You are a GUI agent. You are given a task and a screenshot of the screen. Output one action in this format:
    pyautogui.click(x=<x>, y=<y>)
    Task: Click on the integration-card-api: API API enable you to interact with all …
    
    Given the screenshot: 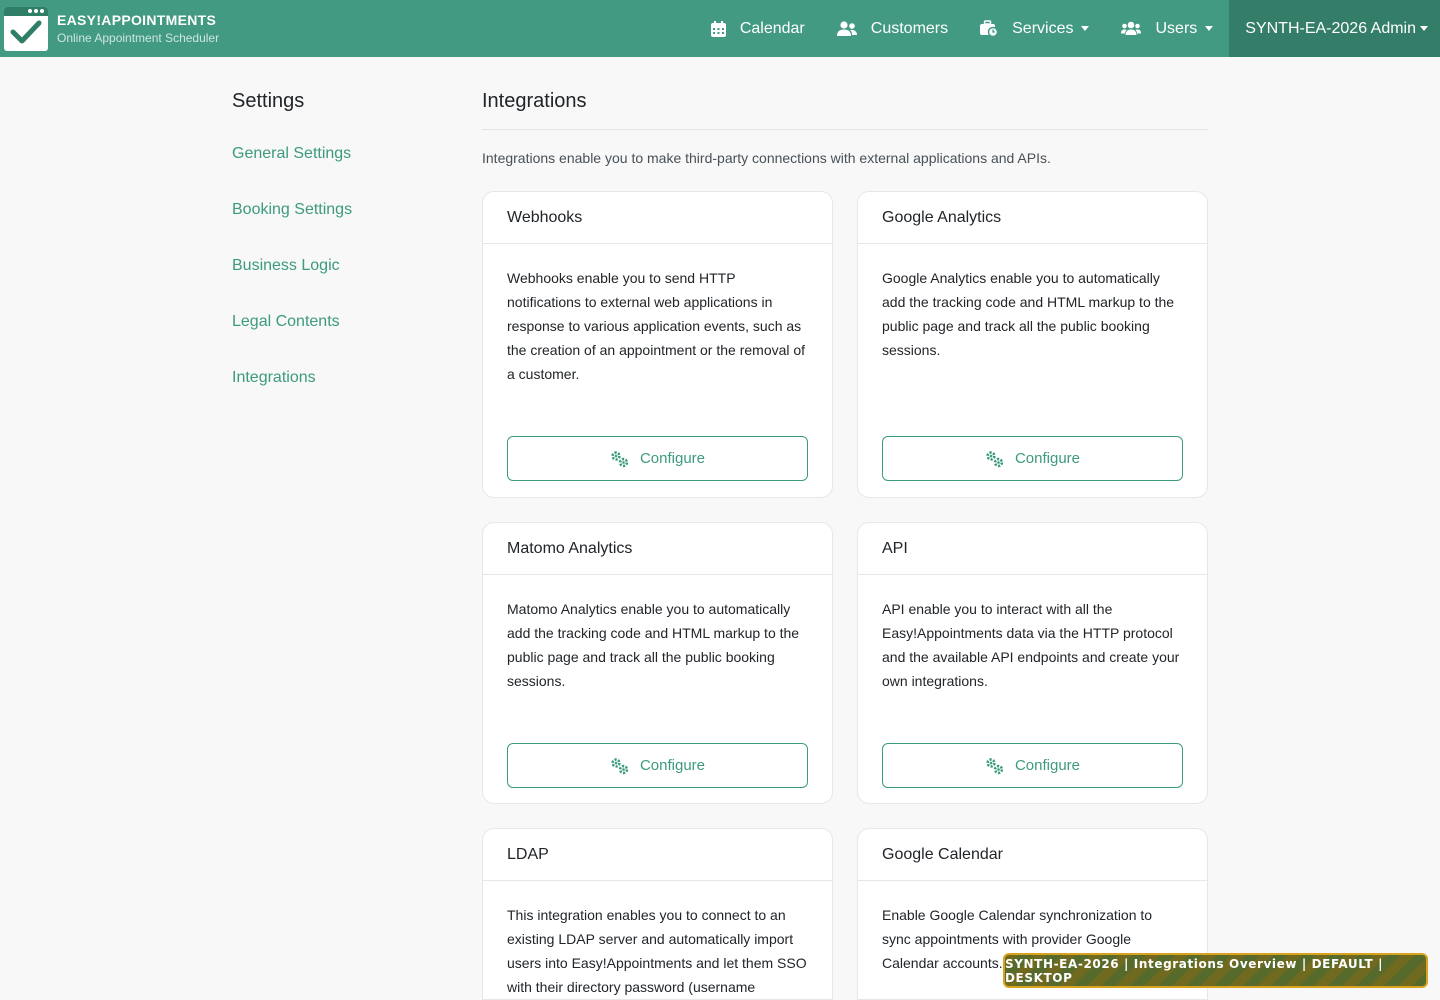 What is the action you would take?
    pyautogui.click(x=1032, y=663)
    